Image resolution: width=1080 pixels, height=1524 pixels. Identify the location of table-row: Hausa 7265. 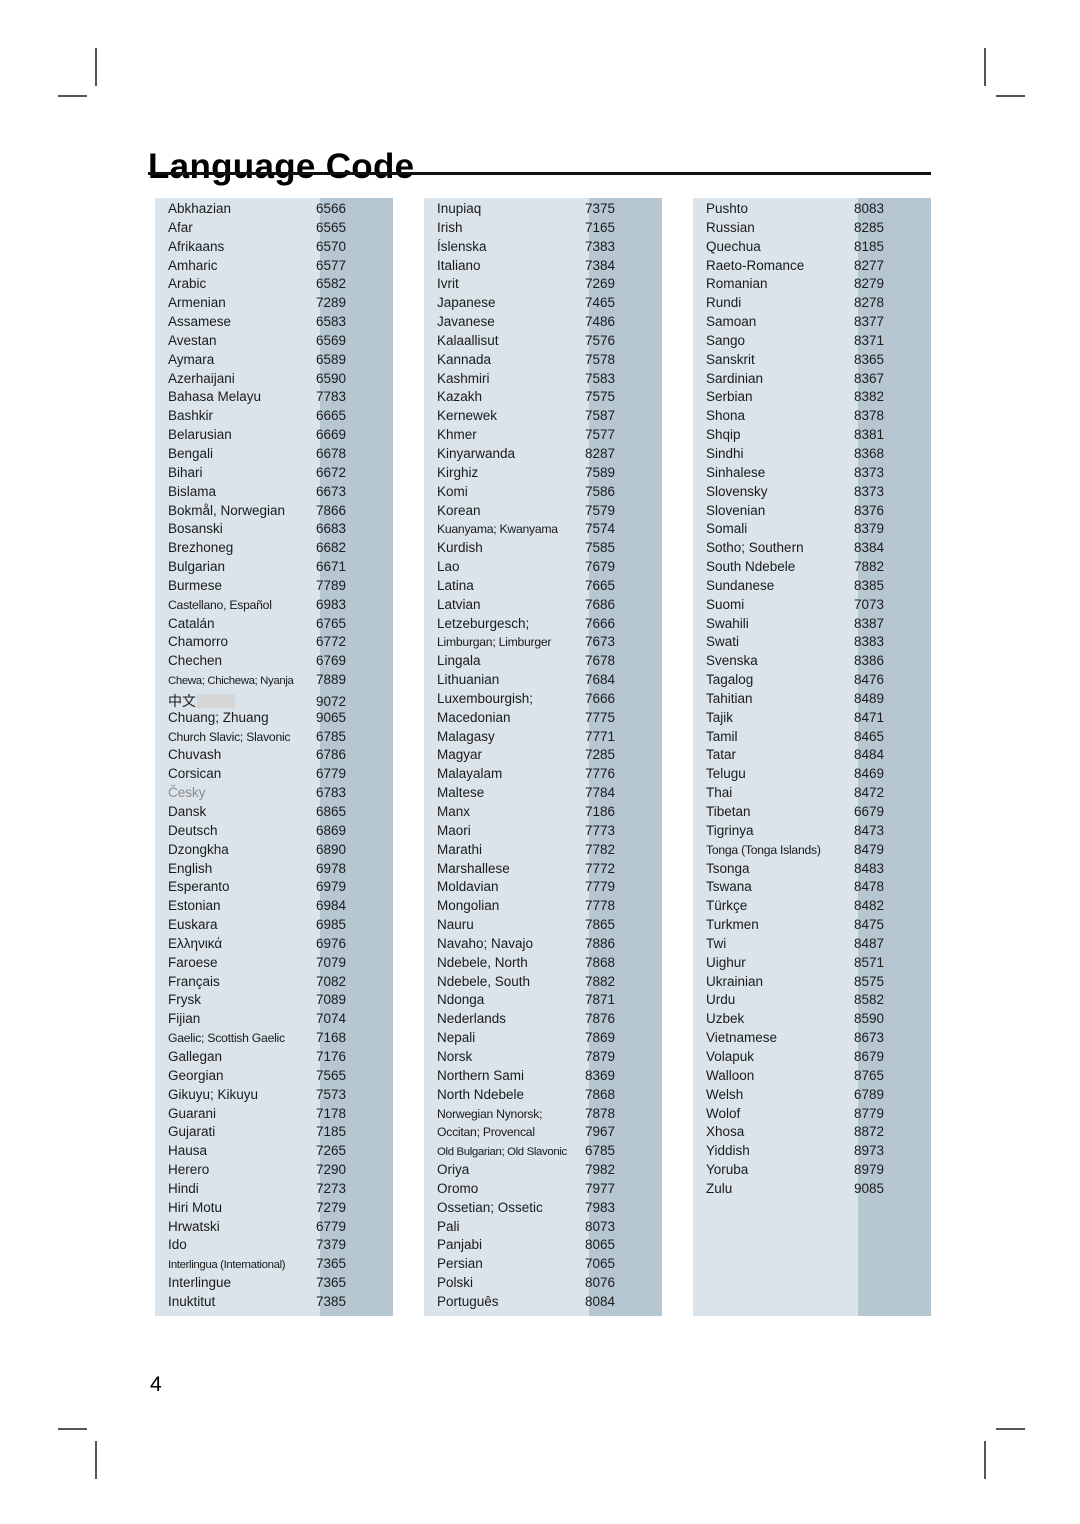
(274, 1152).